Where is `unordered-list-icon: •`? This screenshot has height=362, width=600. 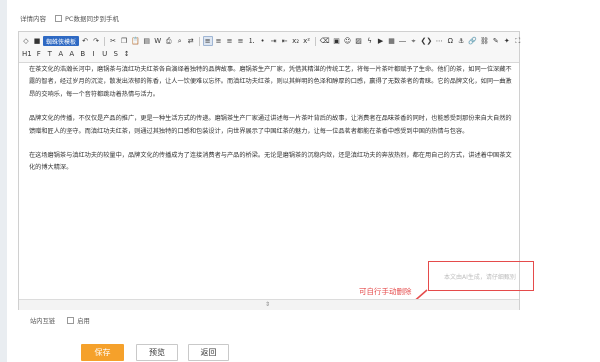 unordered-list-icon: • is located at coordinates (263, 41).